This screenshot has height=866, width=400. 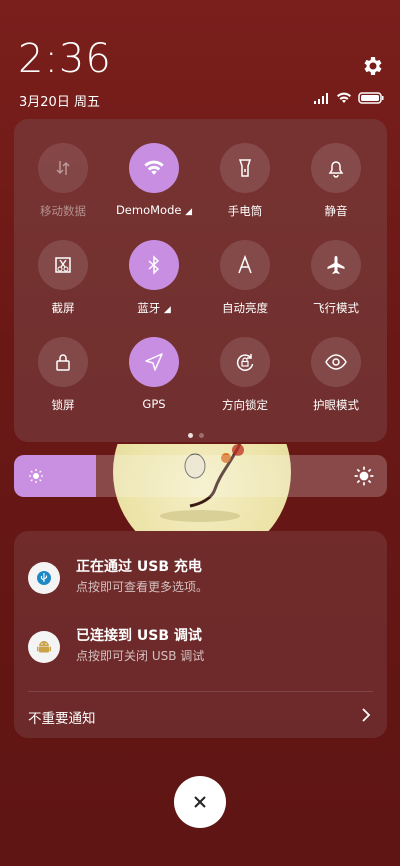 I want to click on tile-mobile-data: 移动数据, so click(x=63, y=181).